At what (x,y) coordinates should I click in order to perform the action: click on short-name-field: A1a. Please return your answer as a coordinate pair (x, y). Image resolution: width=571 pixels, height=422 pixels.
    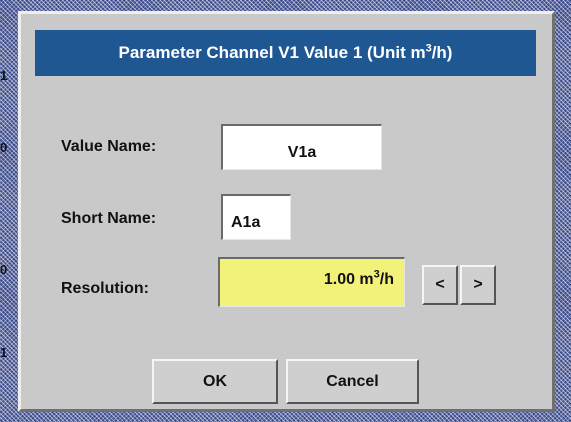
    Looking at the image, I should click on (256, 217).